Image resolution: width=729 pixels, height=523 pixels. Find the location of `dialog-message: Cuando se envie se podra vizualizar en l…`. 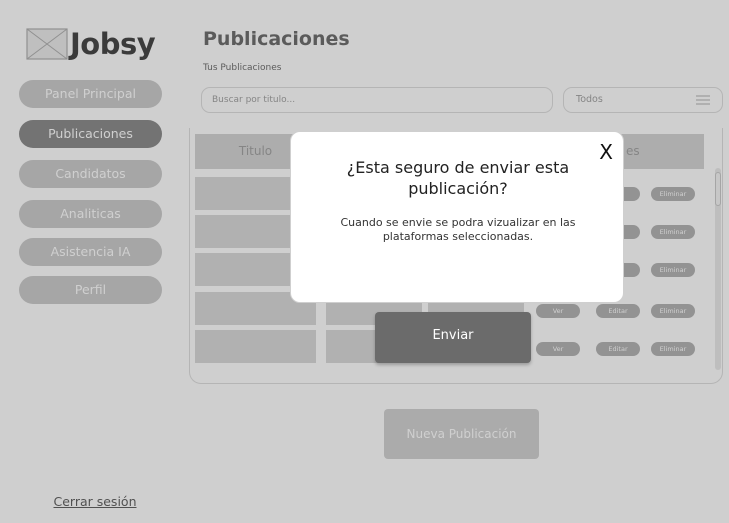

dialog-message: Cuando se envie se podra vizualizar en l… is located at coordinates (458, 229).